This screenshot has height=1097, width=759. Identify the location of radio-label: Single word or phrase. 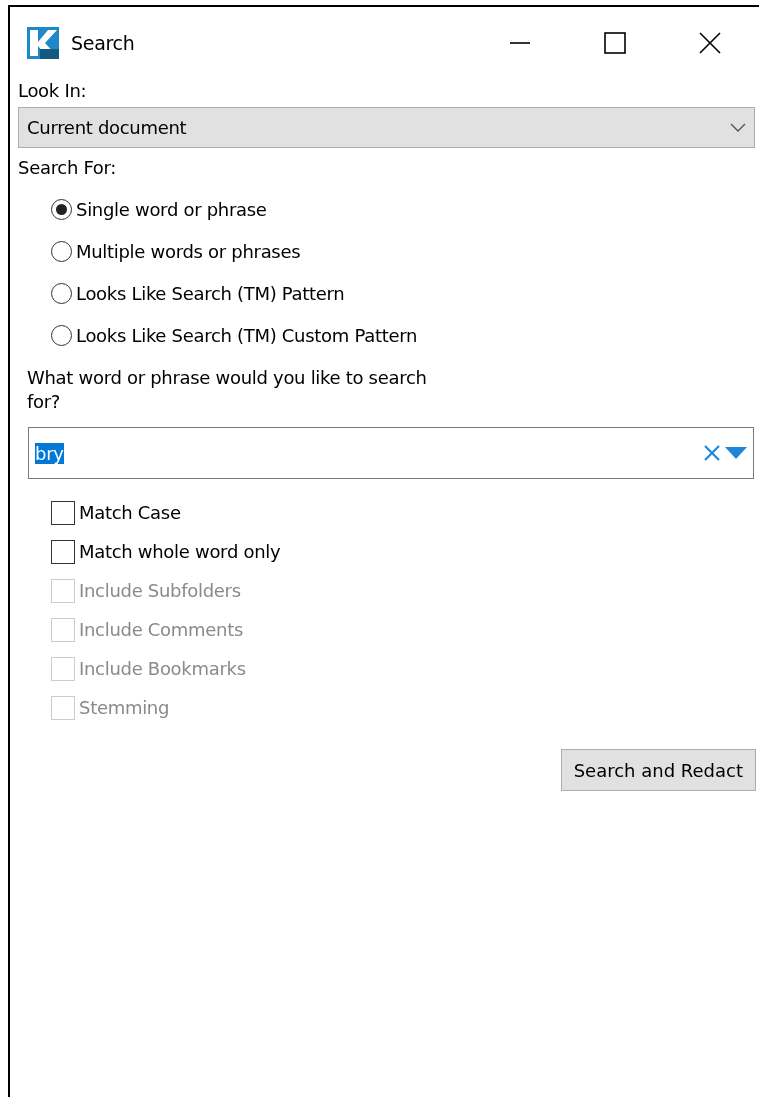
(171, 209).